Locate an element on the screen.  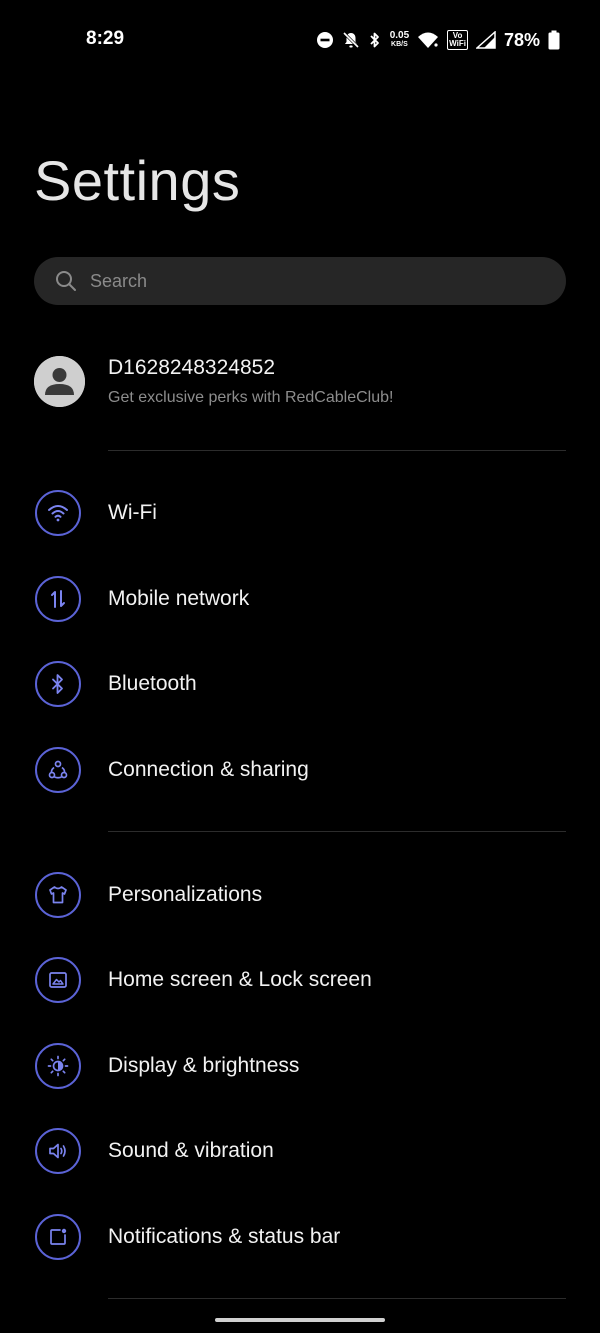
setting-item-home-lock-screen: Home screen & Lock screen is located at coordinates (300, 981).